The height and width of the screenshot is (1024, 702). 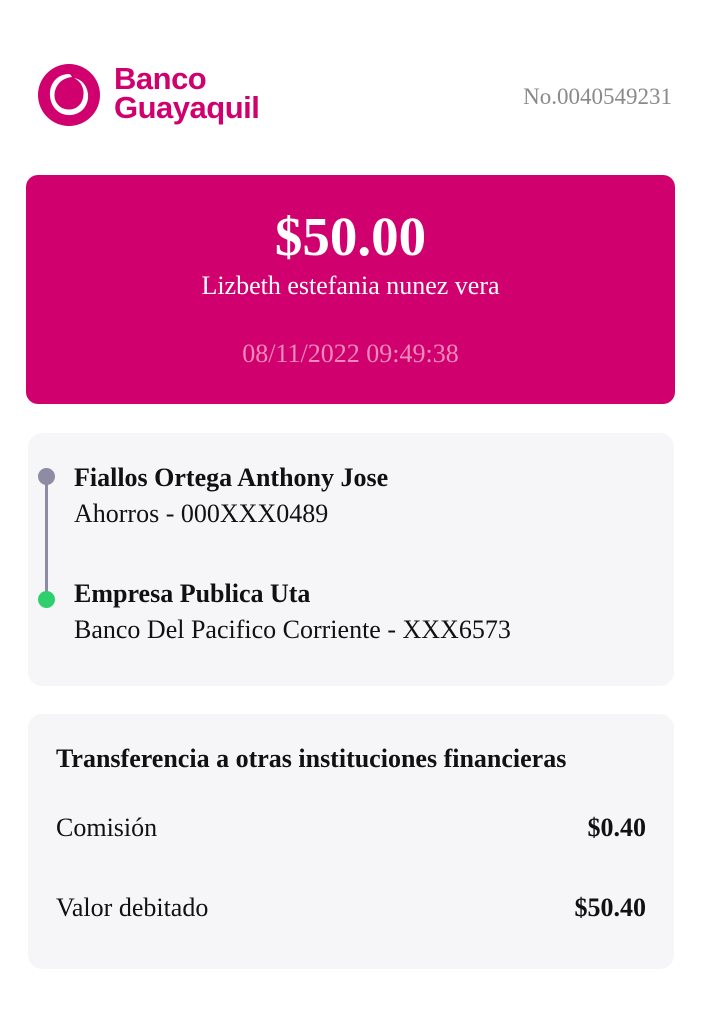 I want to click on destination-account-detail: Banco Del Pacifico Corriente - XXX6573, so click(x=292, y=629).